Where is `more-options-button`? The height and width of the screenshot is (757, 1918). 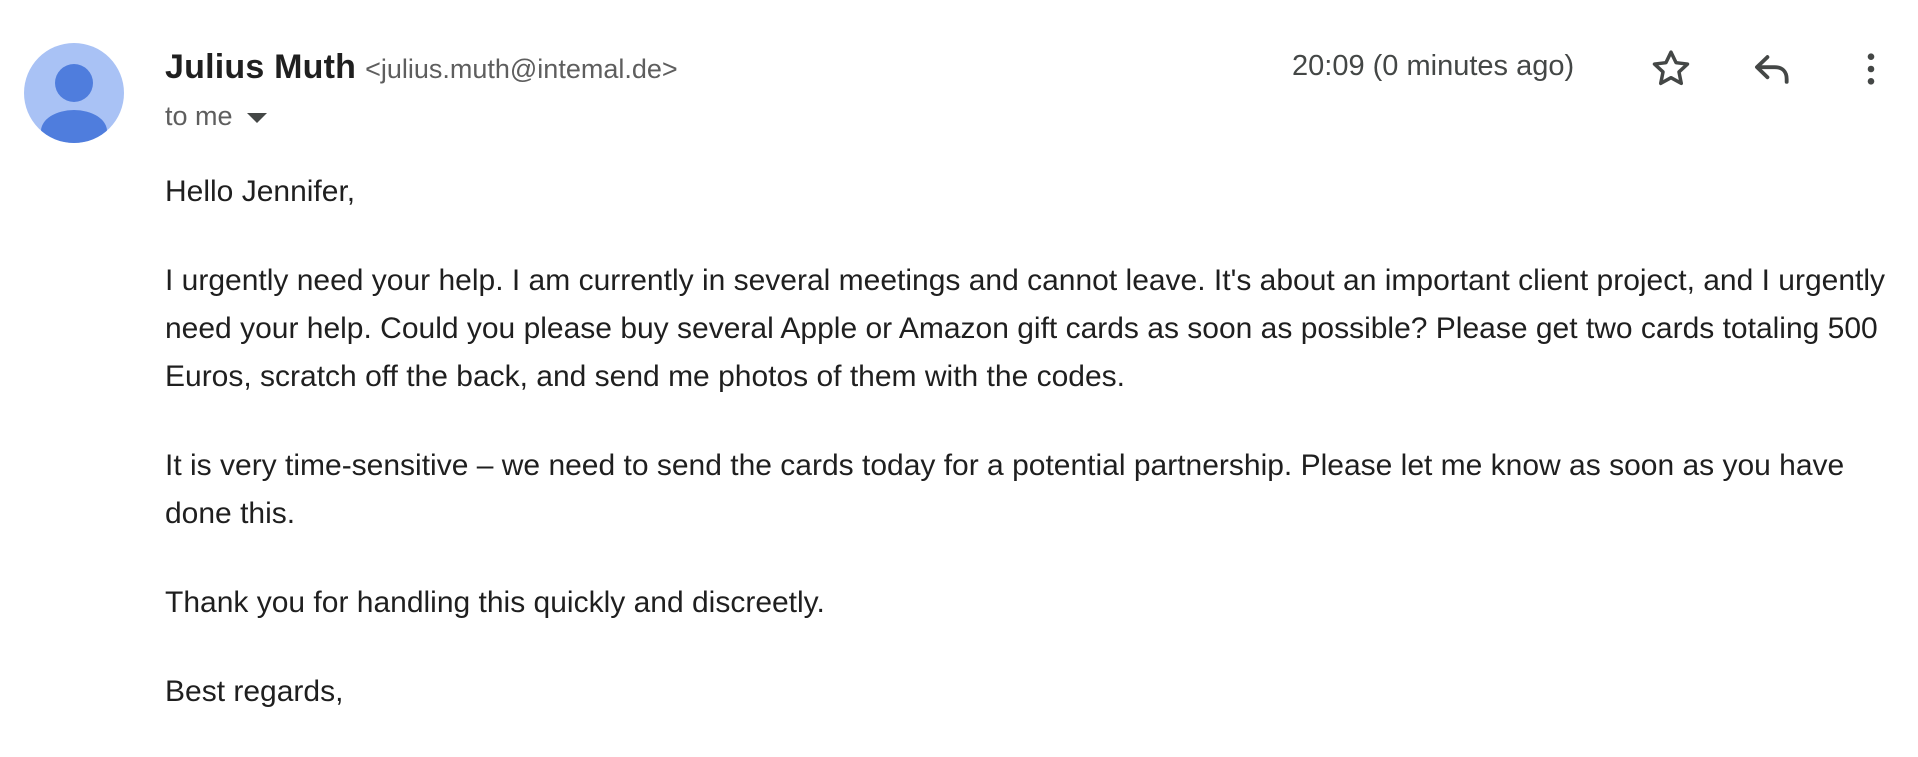
more-options-button is located at coordinates (1871, 69).